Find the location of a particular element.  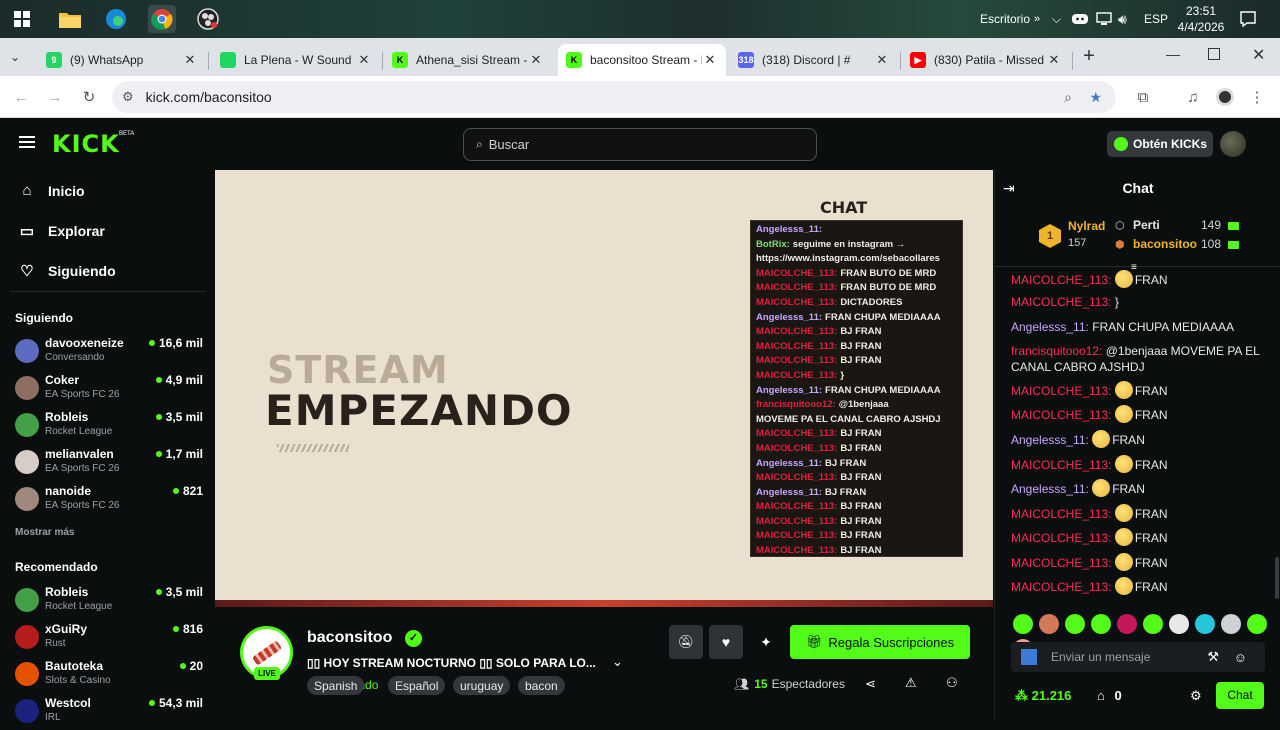

sidebar-channel: xGuiRy Rust 816 is located at coordinates (109, 639).